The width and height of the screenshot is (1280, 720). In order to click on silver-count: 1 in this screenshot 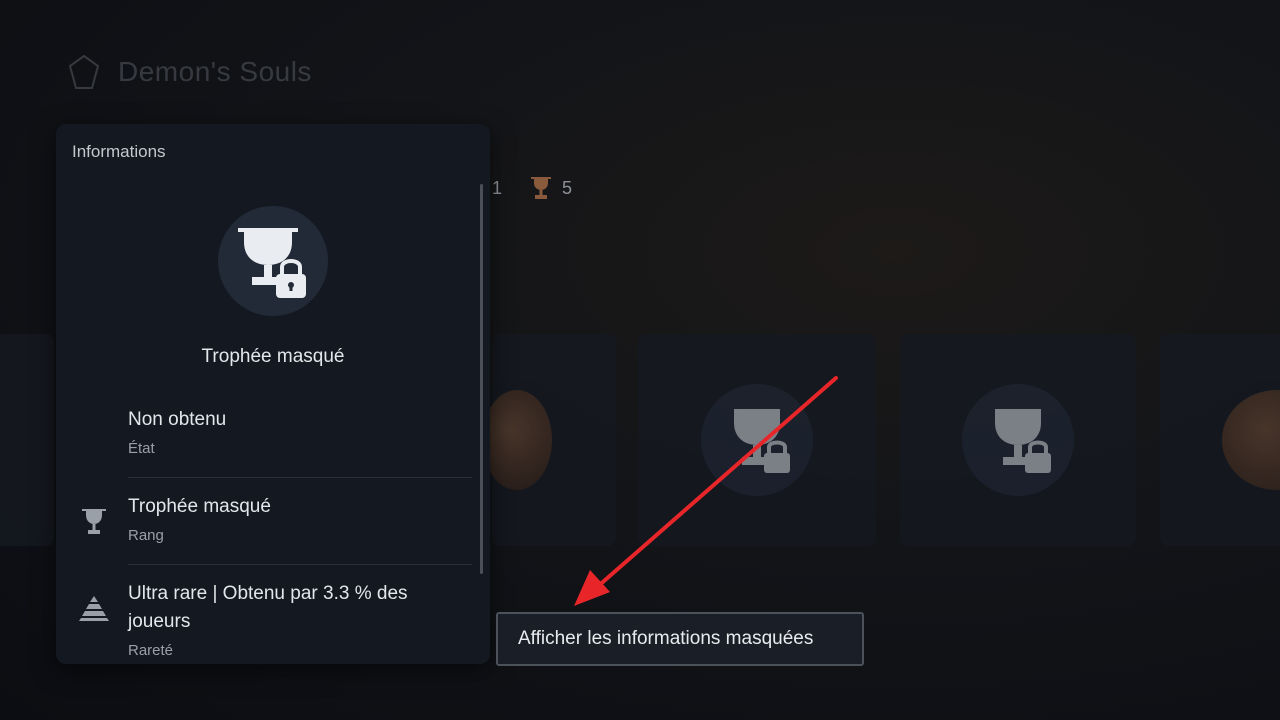, I will do `click(497, 188)`.